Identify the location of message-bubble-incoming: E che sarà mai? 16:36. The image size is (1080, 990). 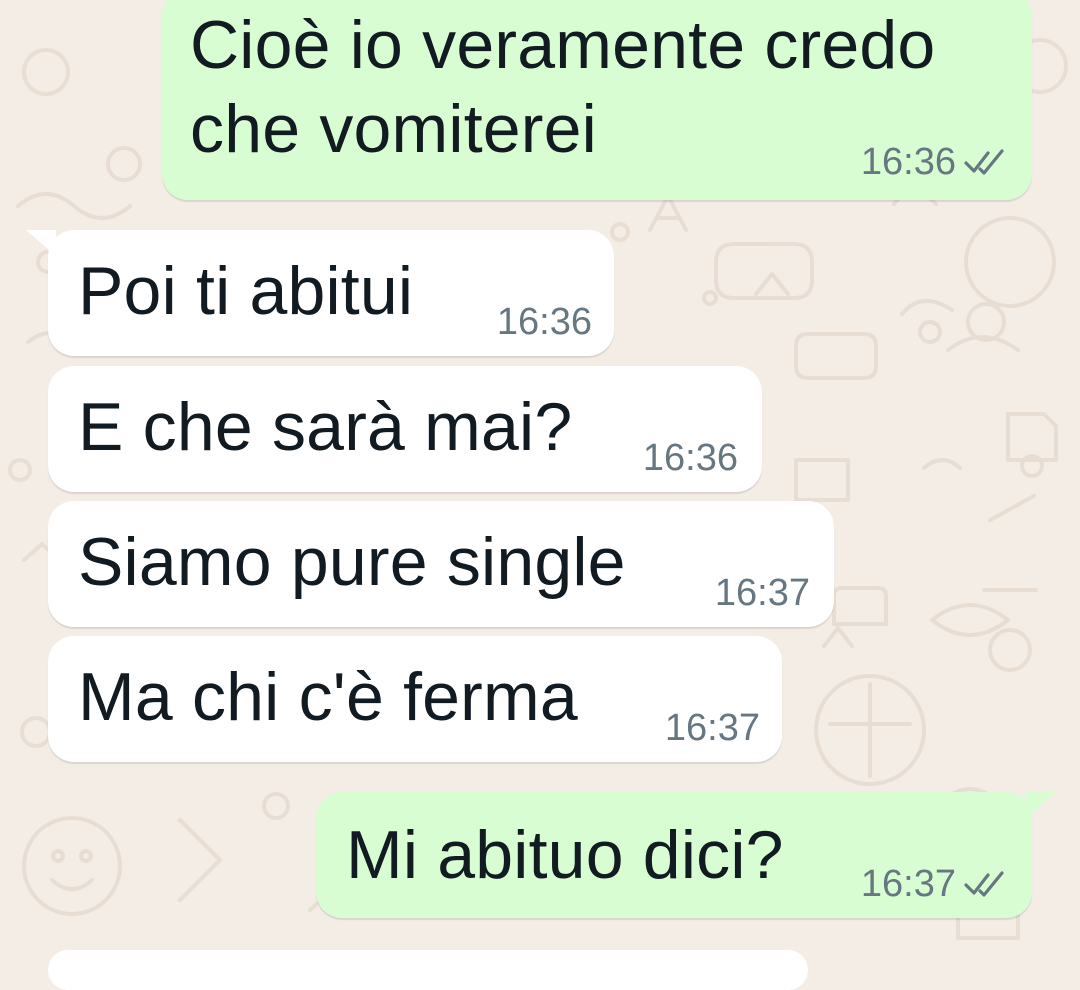
(405, 429).